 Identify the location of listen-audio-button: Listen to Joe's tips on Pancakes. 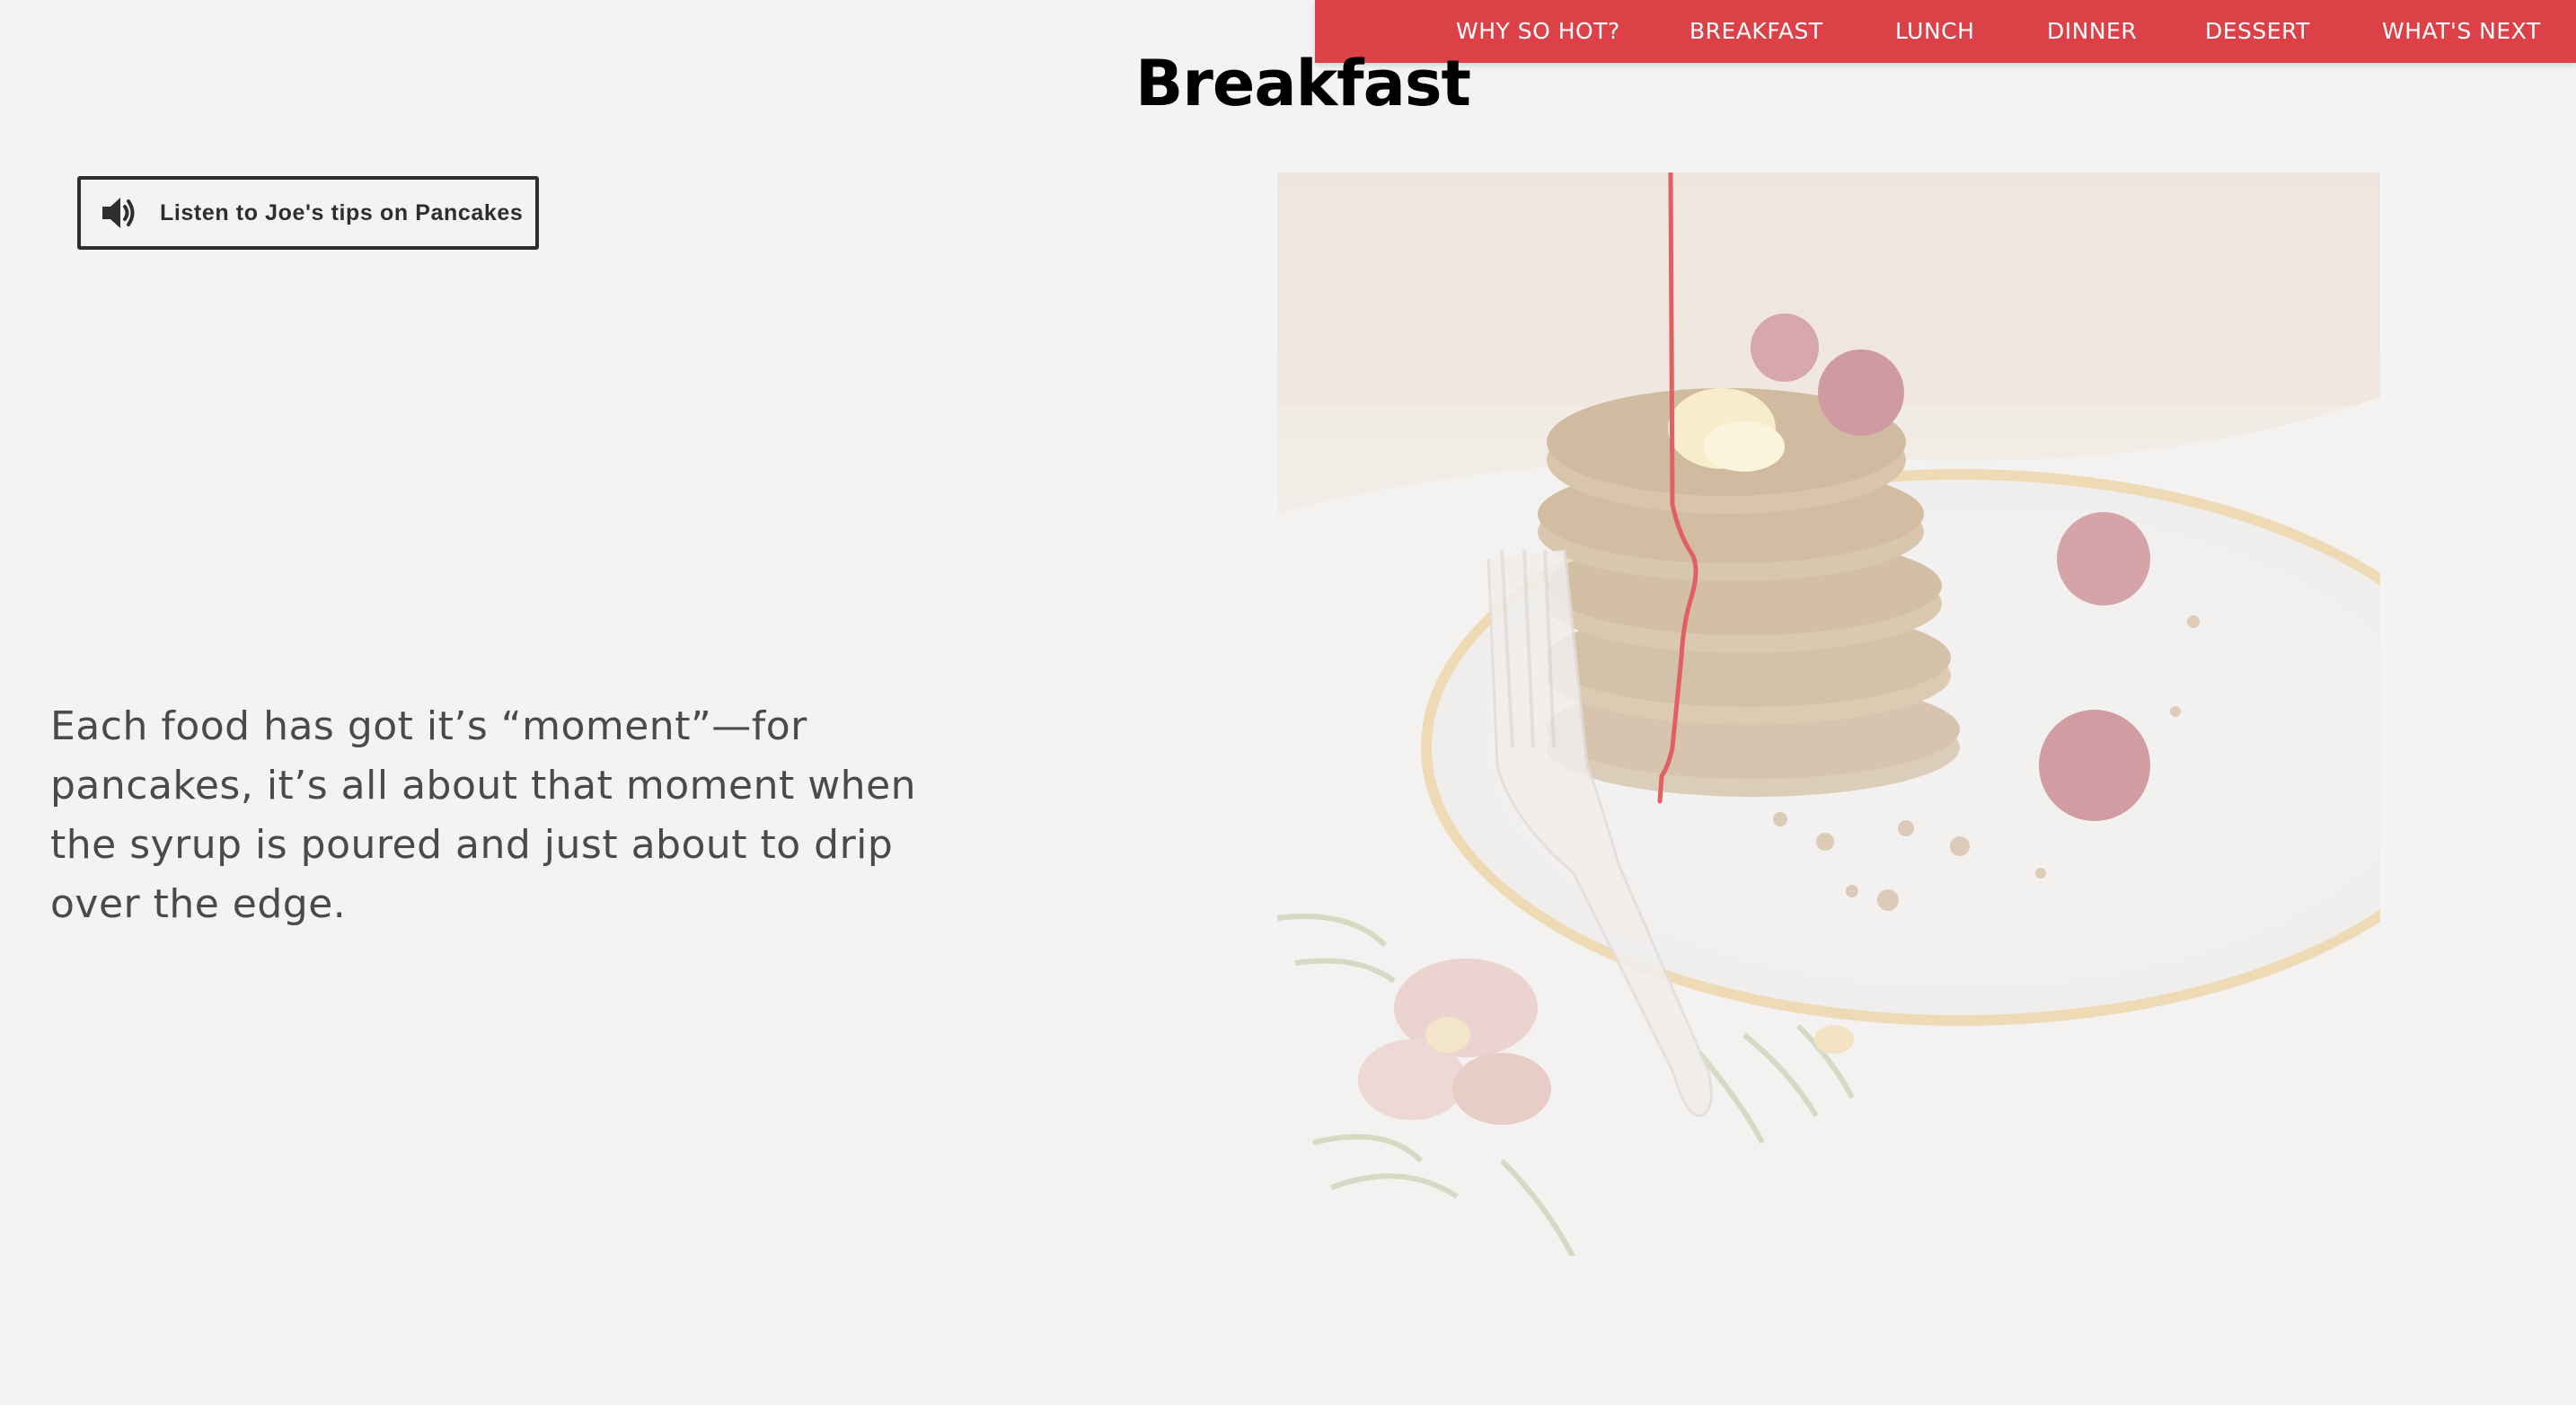
(308, 213).